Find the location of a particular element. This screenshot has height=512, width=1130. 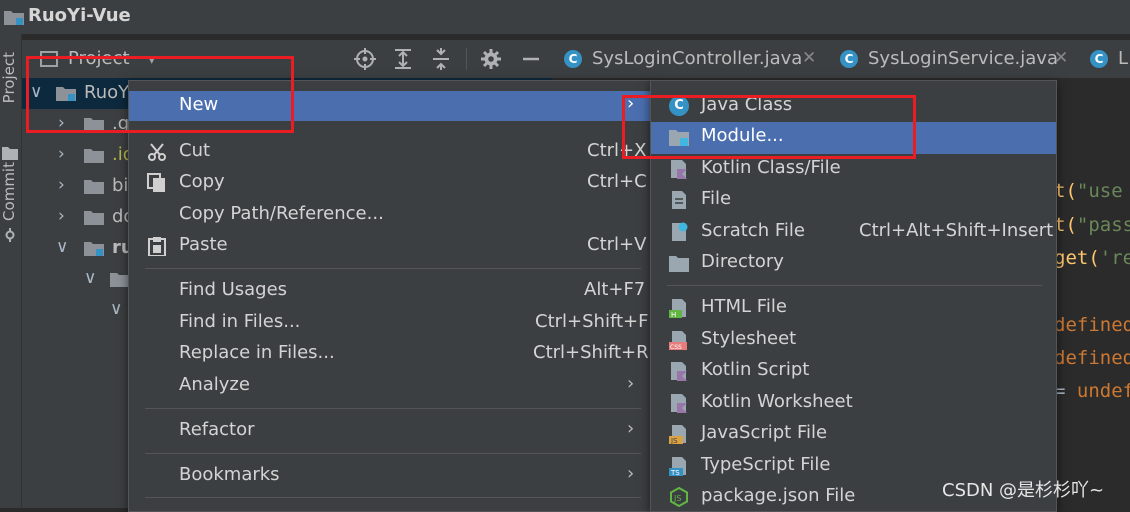

menu-item-find-usages: Find Usages Alt+F7 is located at coordinates (390, 291).